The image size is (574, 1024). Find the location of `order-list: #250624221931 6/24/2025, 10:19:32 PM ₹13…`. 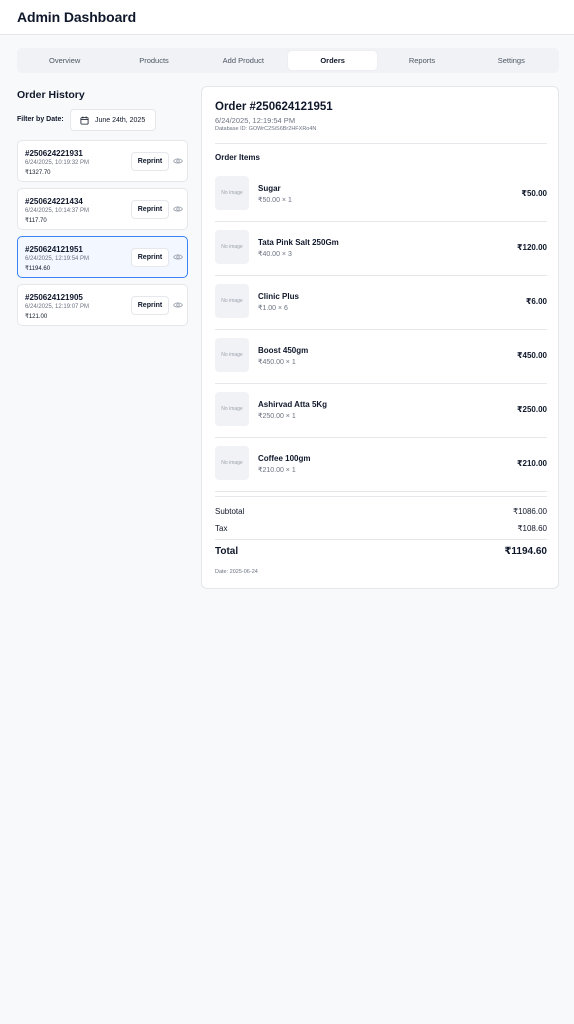

order-list: #250624221931 6/24/2025, 10:19:32 PM ₹13… is located at coordinates (102, 233).